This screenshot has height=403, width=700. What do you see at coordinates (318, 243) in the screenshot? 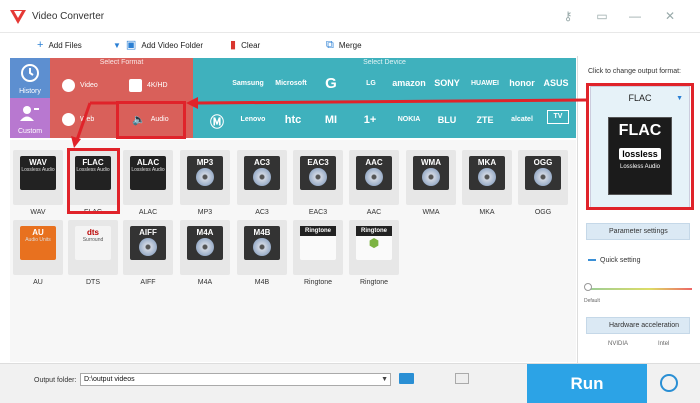
I see `ringtone-apple-icon: Ringtone` at bounding box center [318, 243].